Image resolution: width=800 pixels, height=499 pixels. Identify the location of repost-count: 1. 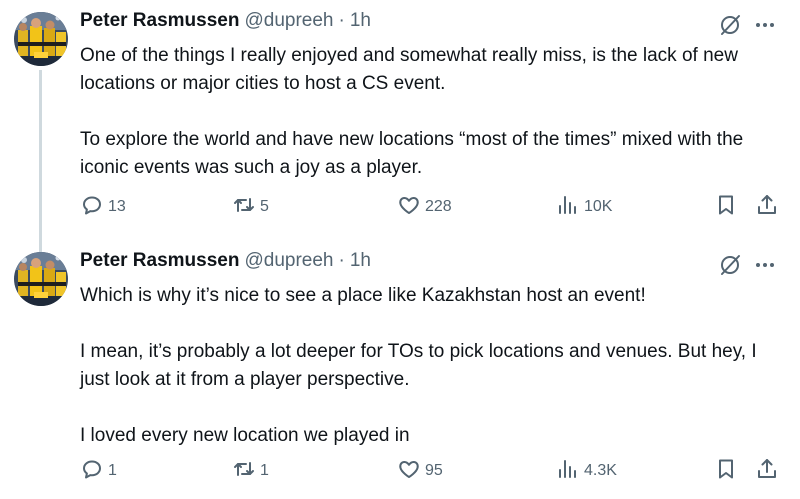
(264, 470).